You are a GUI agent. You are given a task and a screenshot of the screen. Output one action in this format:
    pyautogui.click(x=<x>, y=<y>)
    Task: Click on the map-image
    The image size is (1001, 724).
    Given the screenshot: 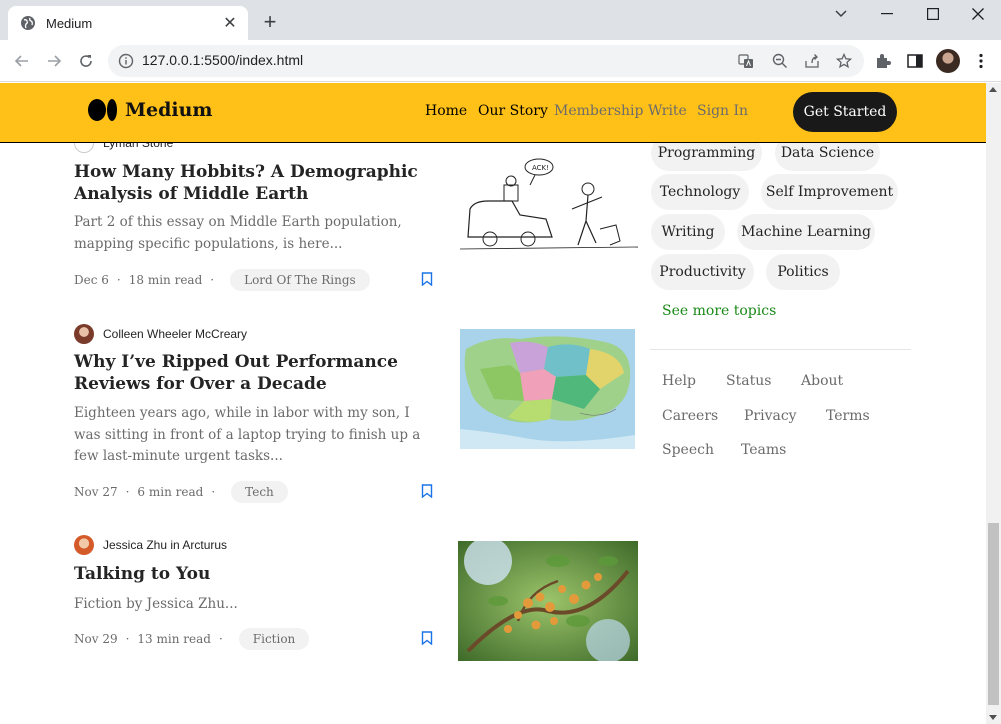 What is the action you would take?
    pyautogui.click(x=547, y=389)
    